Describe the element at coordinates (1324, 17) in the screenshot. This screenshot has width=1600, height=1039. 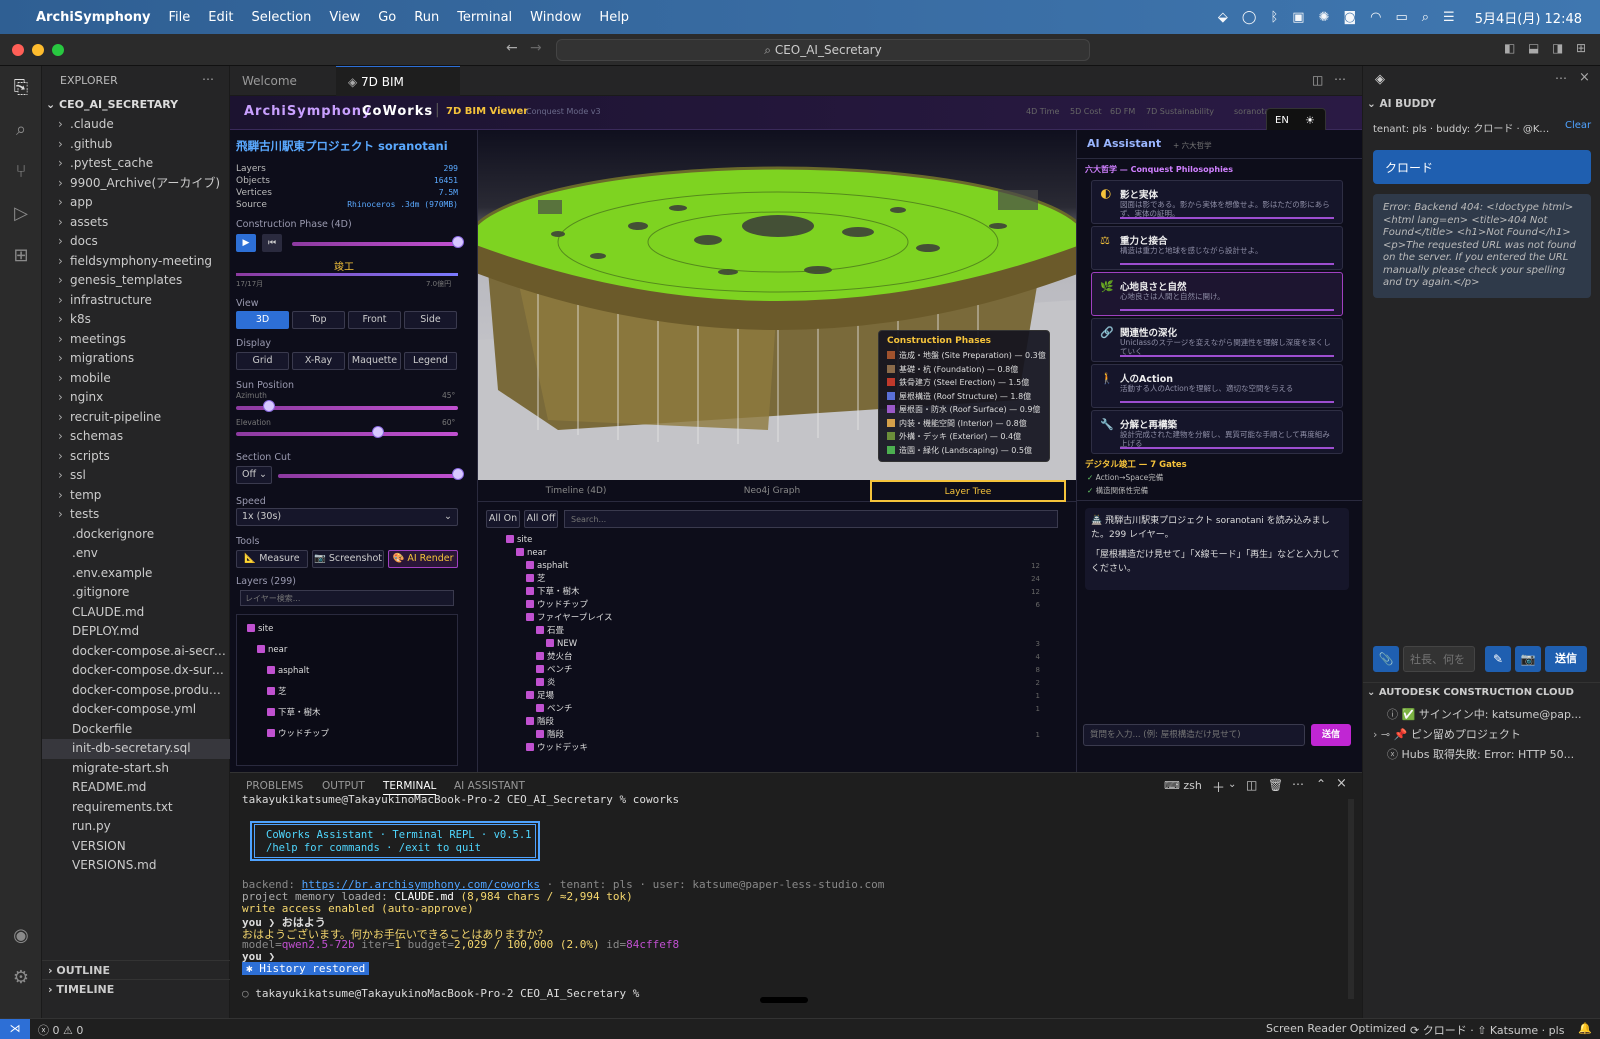
I see `openai-icon: ✺` at that location.